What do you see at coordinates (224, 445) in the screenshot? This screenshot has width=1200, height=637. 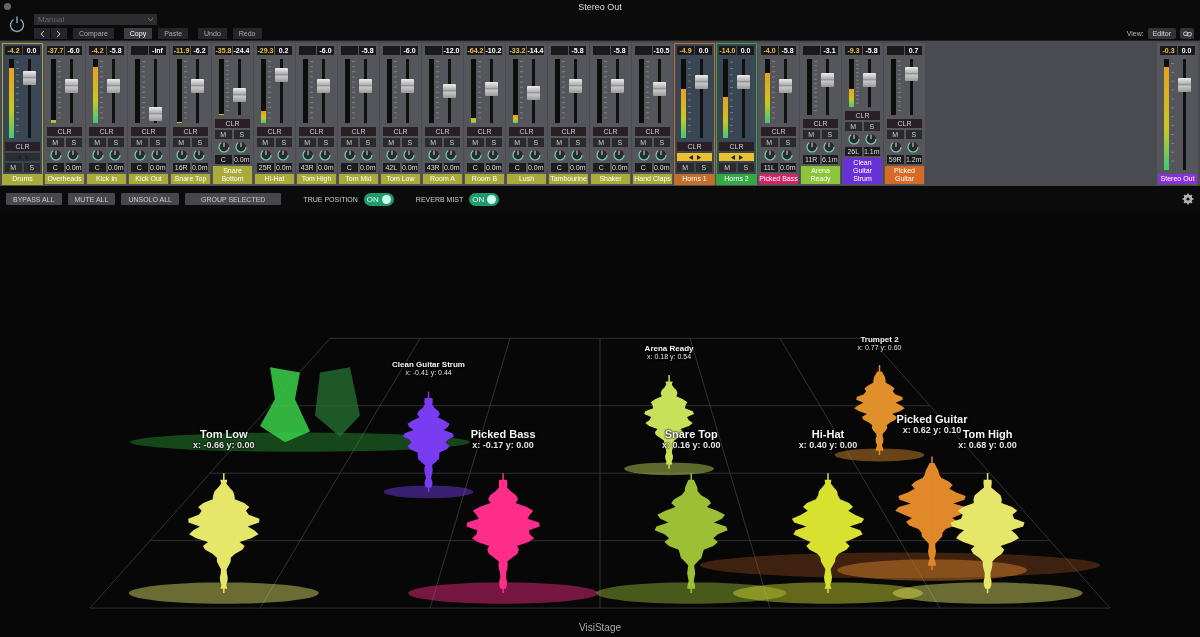 I see `source-coordinates: x: -0.66 y: 0.00` at bounding box center [224, 445].